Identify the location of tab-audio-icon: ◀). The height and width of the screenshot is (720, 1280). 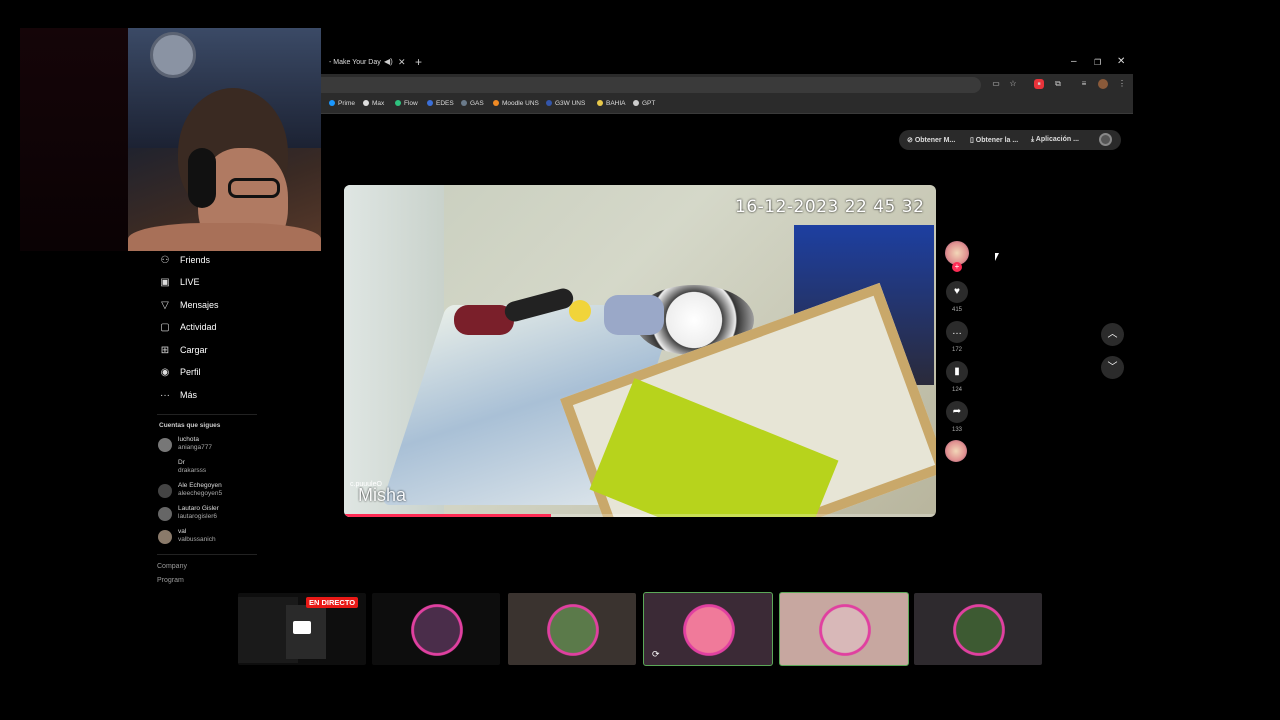
(388, 61).